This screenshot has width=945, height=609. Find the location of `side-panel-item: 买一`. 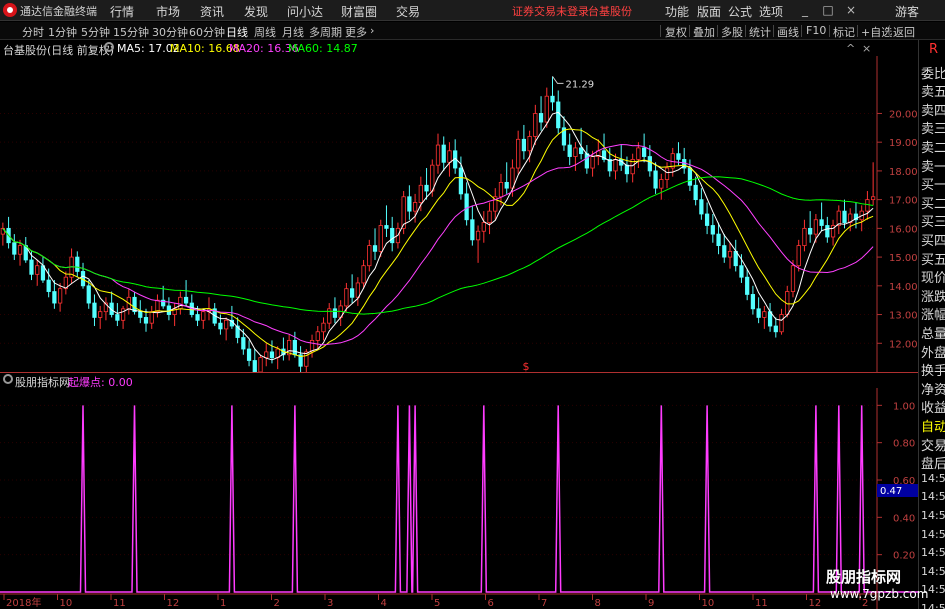

side-panel-item: 买一 is located at coordinates (933, 183).